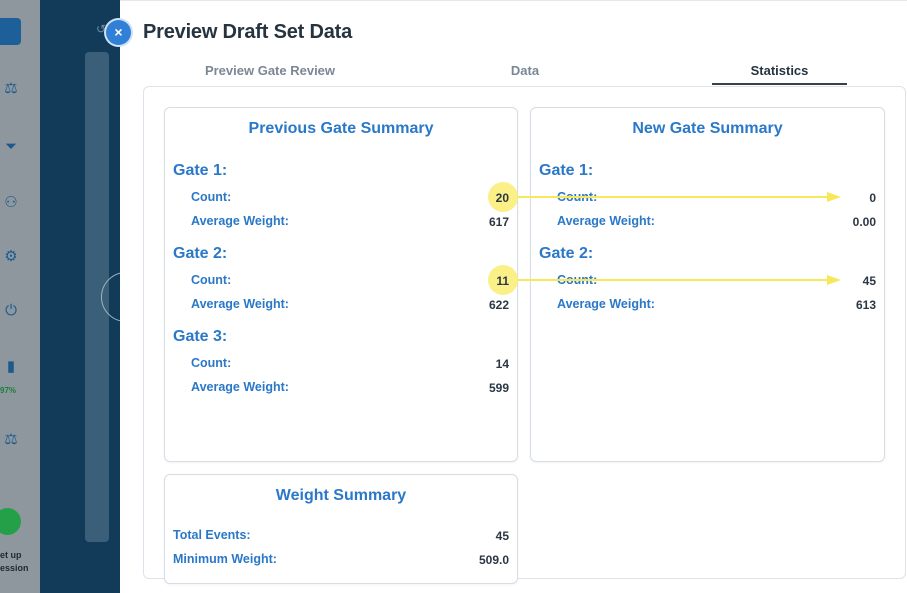 The height and width of the screenshot is (593, 907). What do you see at coordinates (200, 336) in the screenshot?
I see `gate-heading: Gate 3:` at bounding box center [200, 336].